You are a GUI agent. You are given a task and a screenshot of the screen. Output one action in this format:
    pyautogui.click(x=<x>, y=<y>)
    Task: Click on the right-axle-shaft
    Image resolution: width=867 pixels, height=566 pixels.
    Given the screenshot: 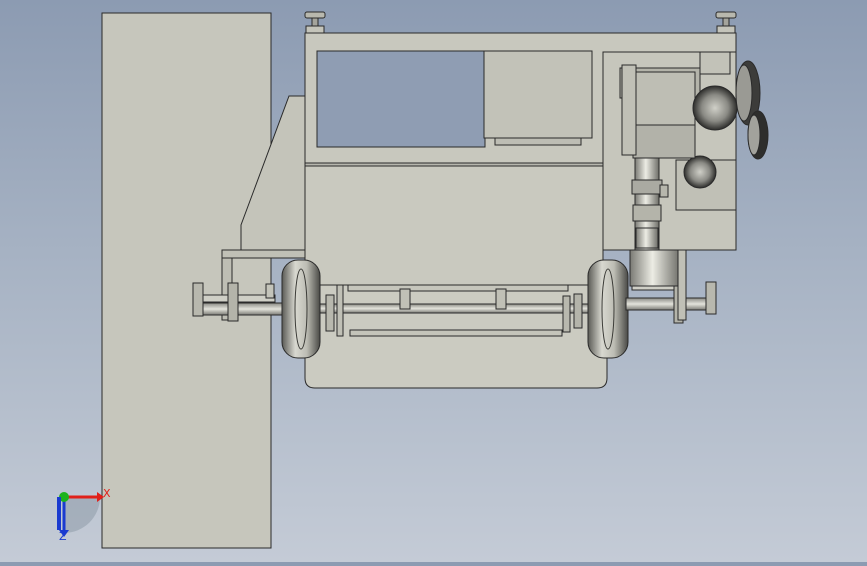 What is the action you would take?
    pyautogui.click(x=670, y=304)
    